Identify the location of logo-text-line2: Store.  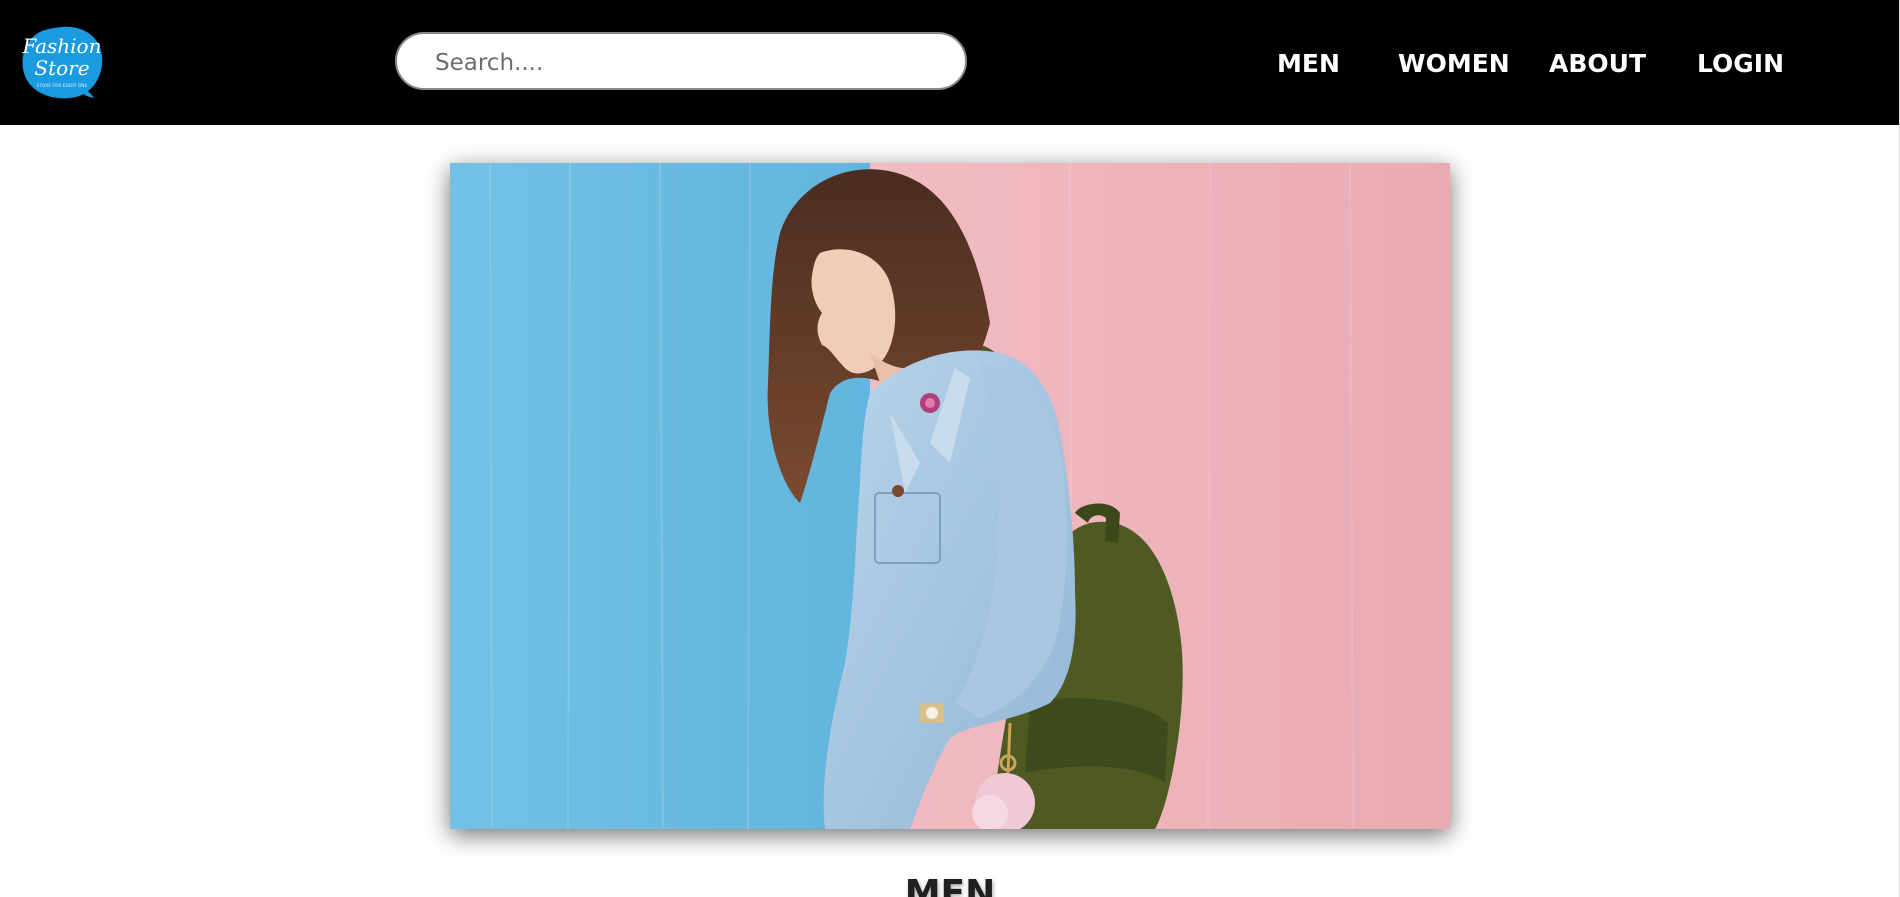
(62, 68).